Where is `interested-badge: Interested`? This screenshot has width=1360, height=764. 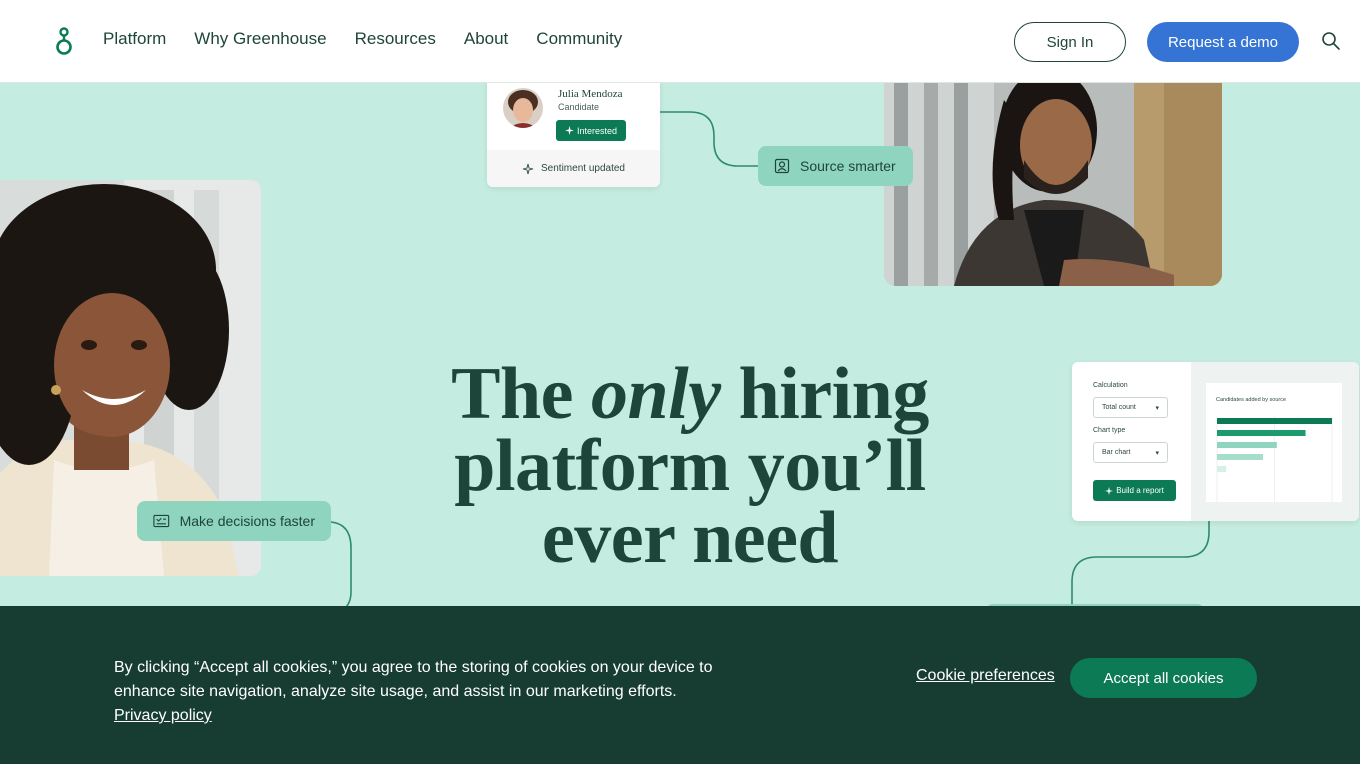 interested-badge: Interested is located at coordinates (591, 130).